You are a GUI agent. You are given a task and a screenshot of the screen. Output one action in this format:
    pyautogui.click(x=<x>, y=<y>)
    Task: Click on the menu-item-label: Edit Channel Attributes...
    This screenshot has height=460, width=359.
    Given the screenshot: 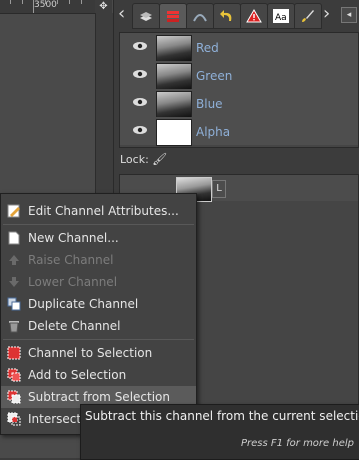 What is the action you would take?
    pyautogui.click(x=103, y=211)
    